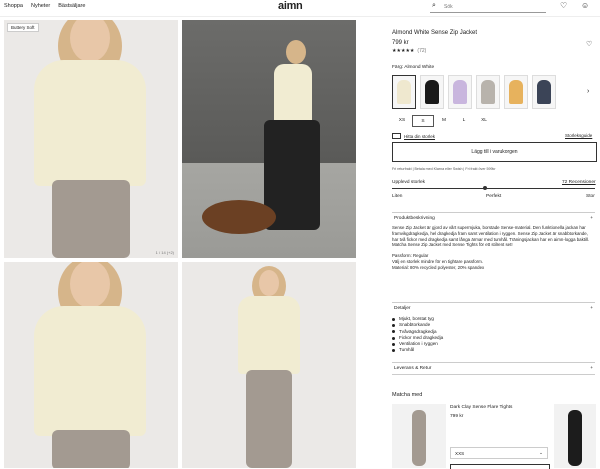  I want to click on selected-size: XXS, so click(460, 453).